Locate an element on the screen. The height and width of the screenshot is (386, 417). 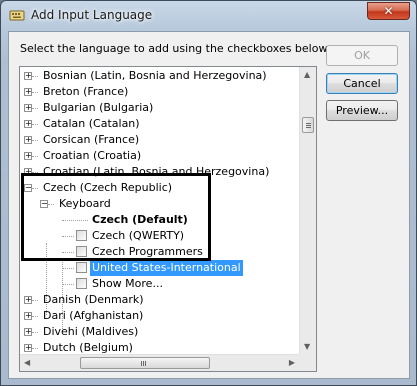
tree-item-divehi: + Divehi (Maldives) is located at coordinates (168, 332).